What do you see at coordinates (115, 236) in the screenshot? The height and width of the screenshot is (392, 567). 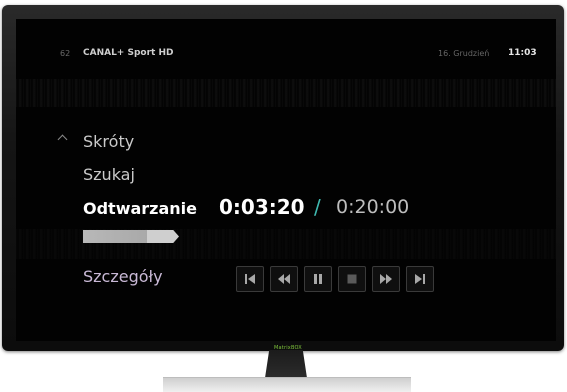 I see `progress-fill` at bounding box center [115, 236].